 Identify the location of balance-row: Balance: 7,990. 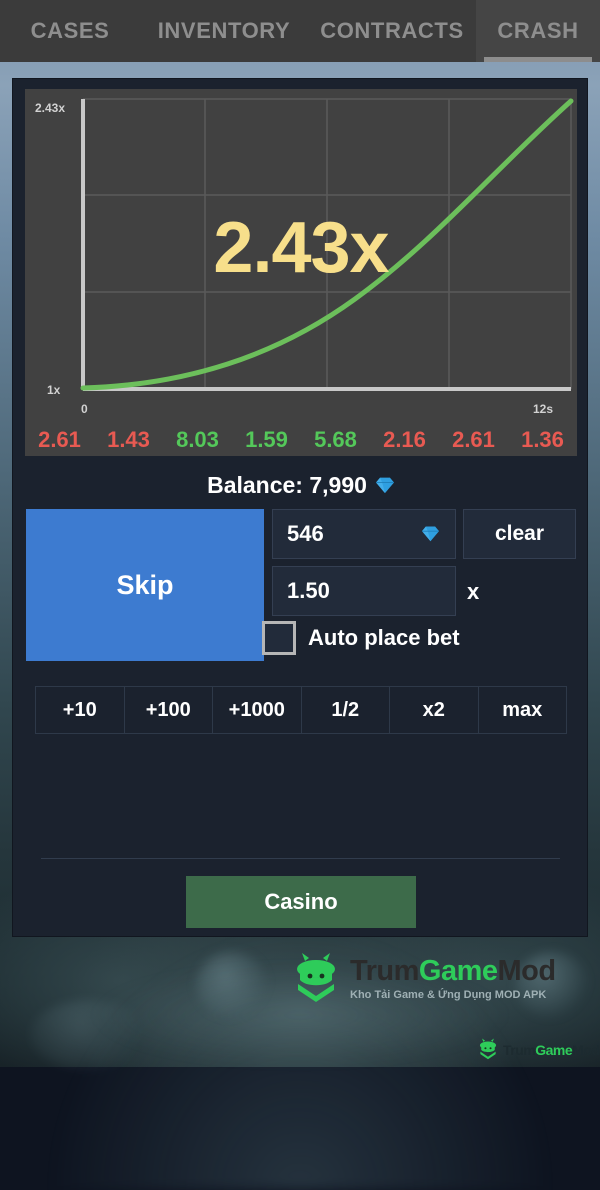
(301, 485).